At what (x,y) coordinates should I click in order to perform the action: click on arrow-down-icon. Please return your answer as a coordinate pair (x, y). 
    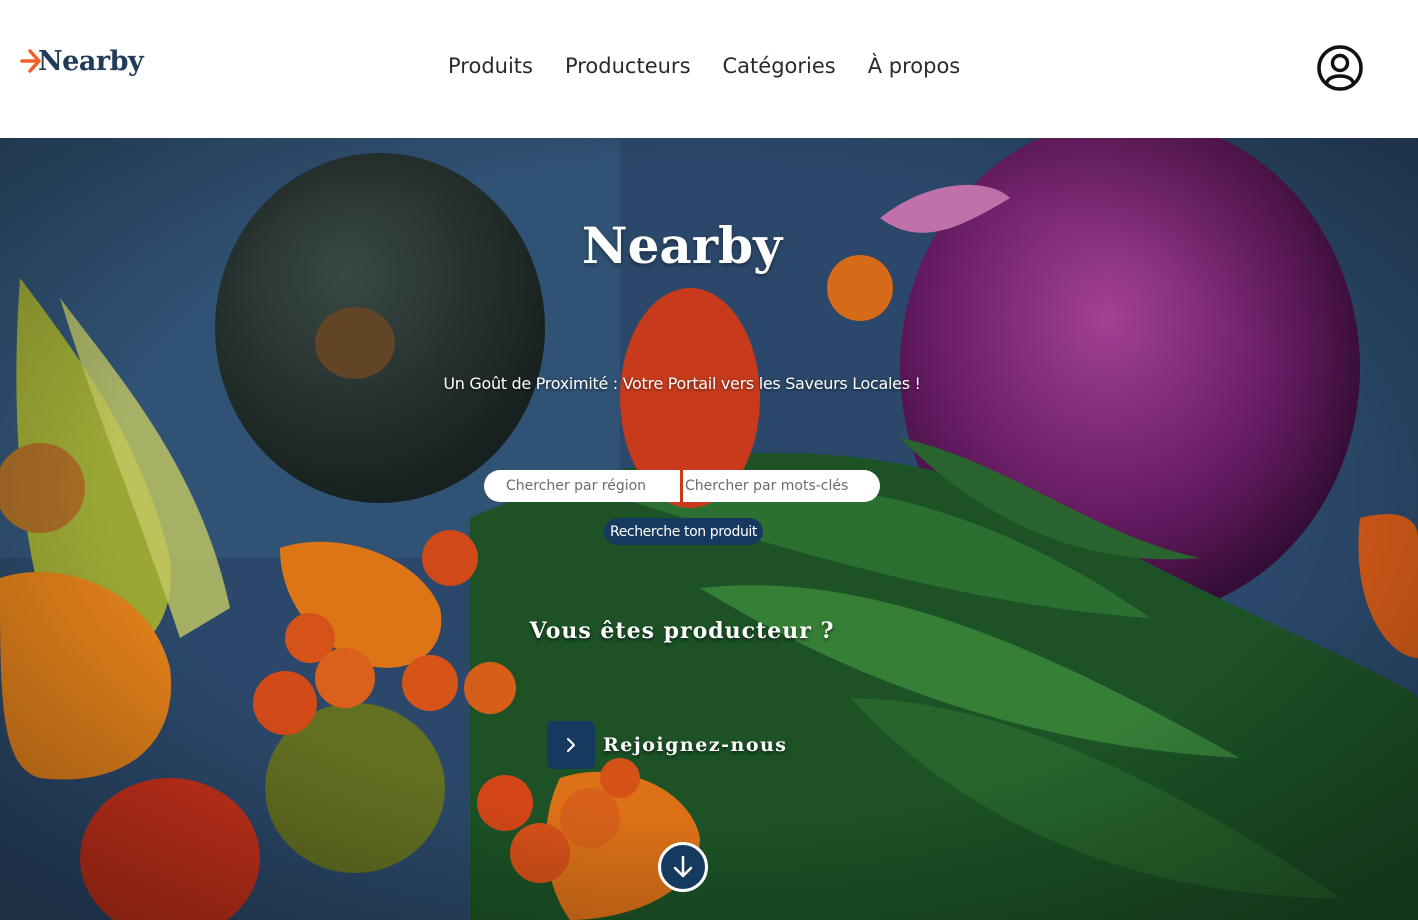
    Looking at the image, I should click on (683, 866).